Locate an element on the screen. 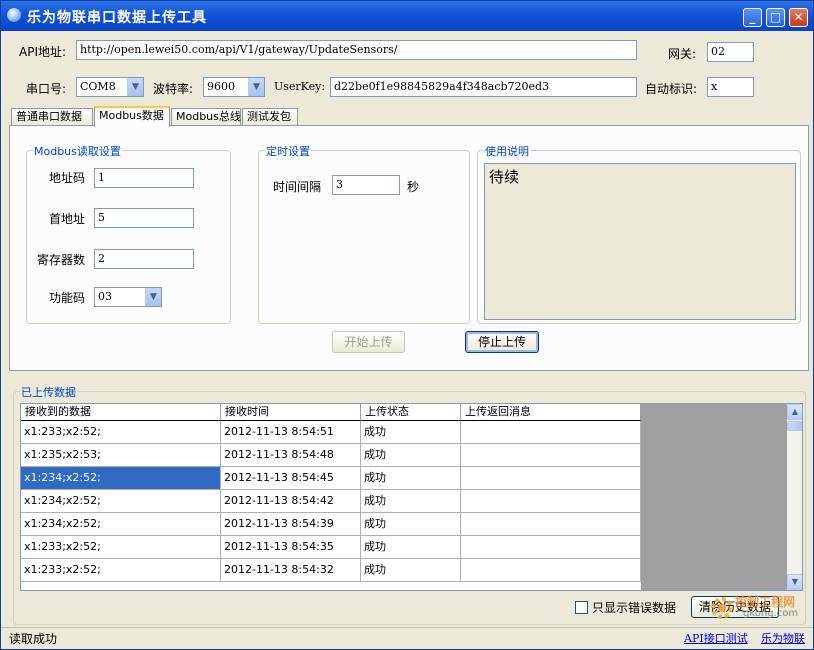  interval-label: 时间间隔 is located at coordinates (297, 187).